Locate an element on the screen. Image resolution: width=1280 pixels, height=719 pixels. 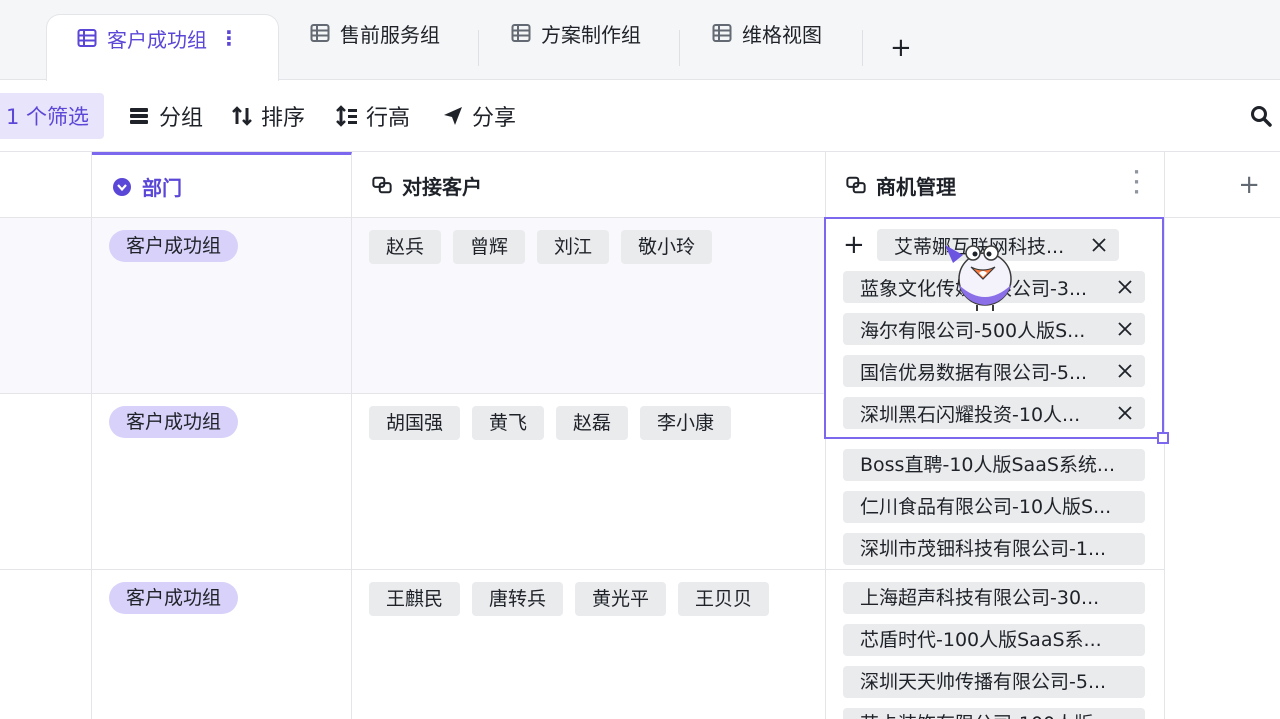
sort-button: 排序 is located at coordinates (268, 116).